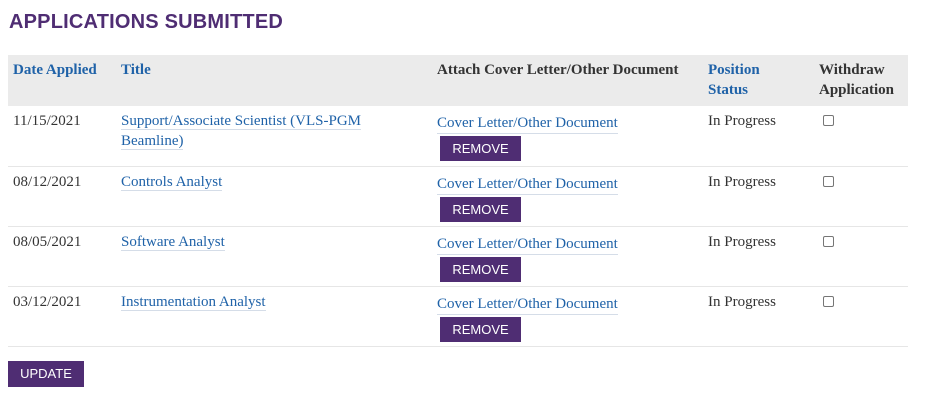  Describe the element at coordinates (62, 136) in the screenshot. I see `date-cell: 11/15/2021` at that location.